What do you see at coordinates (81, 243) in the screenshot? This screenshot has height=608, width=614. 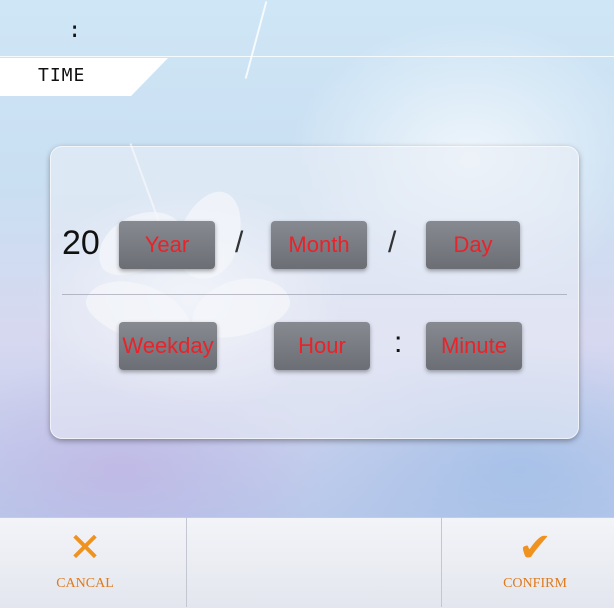 I see `century-prefix: 20` at bounding box center [81, 243].